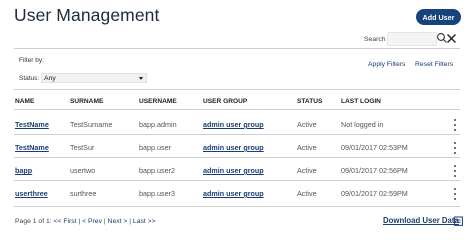 This screenshot has width=474, height=245. Describe the element at coordinates (141, 78) in the screenshot. I see `chevron-down-icon` at that location.